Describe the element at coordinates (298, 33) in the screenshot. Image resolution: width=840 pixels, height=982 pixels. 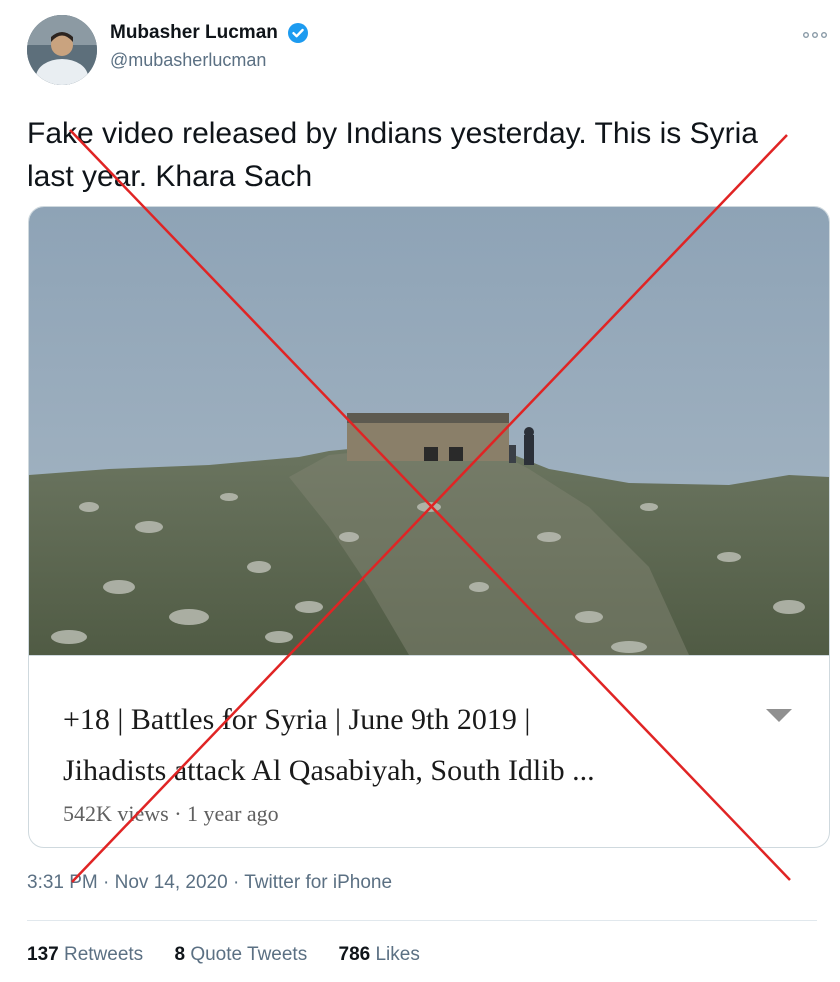
I see `verified-badge-icon` at that location.